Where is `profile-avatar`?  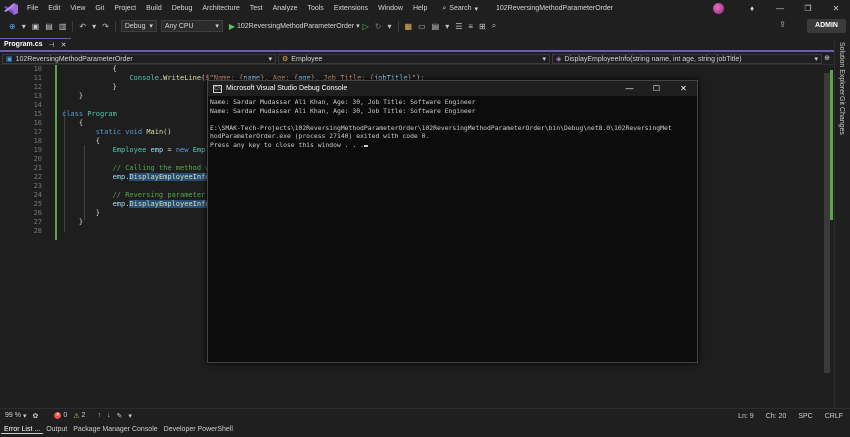
profile-avatar is located at coordinates (718, 8).